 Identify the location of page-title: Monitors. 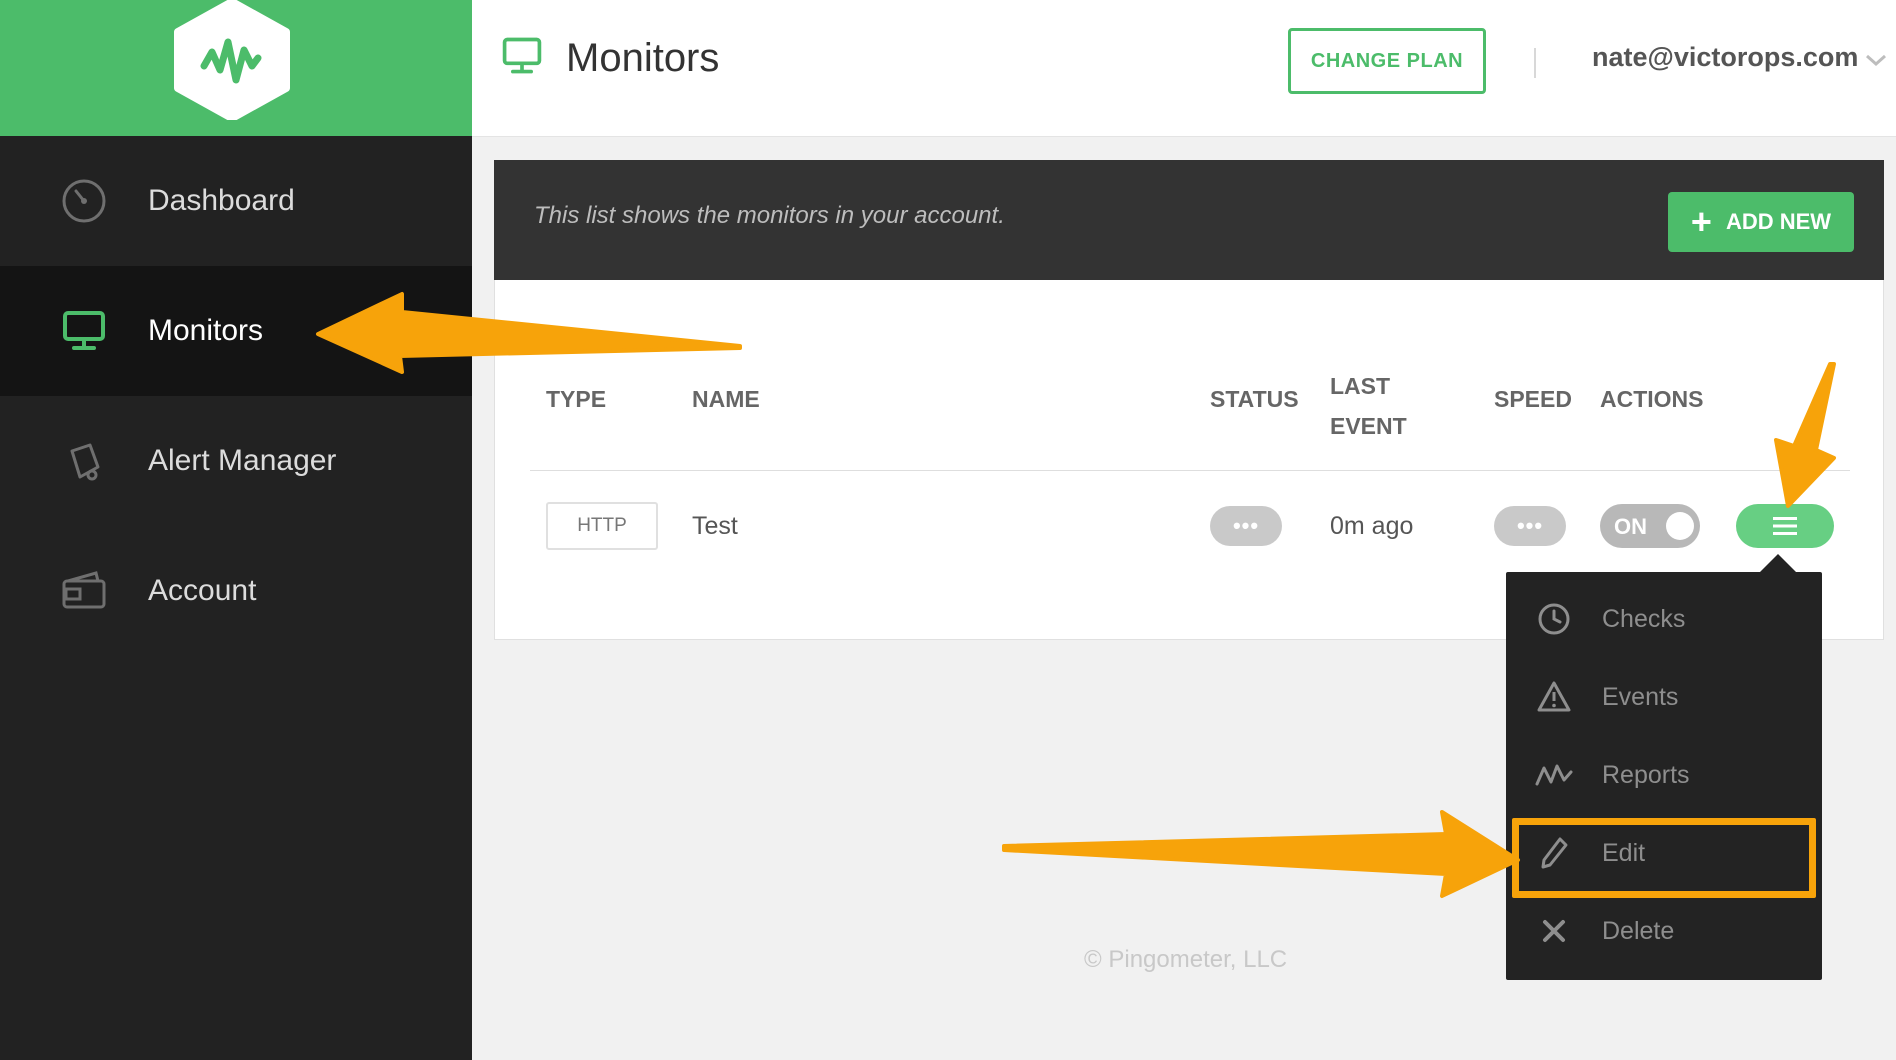
(643, 58).